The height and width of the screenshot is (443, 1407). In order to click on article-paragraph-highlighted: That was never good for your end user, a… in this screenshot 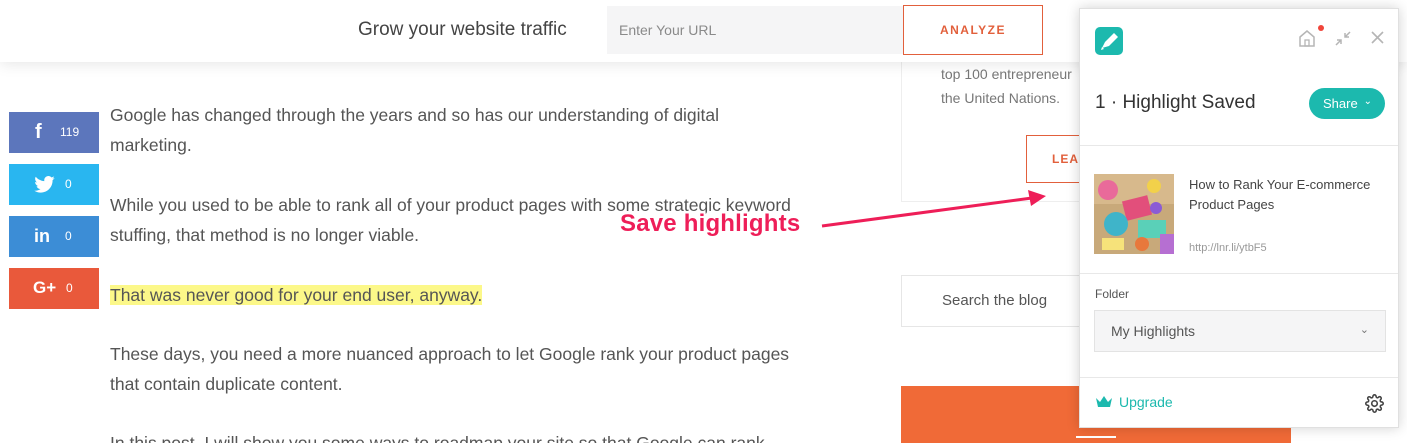, I will do `click(455, 295)`.